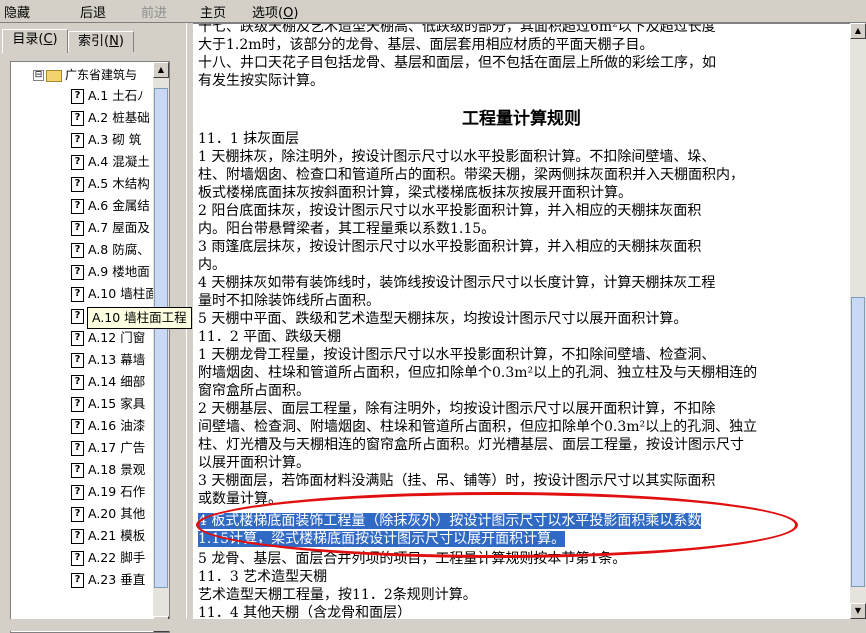 The height and width of the screenshot is (633, 866). I want to click on tree-item-label: A.7 屋面及, so click(119, 227).